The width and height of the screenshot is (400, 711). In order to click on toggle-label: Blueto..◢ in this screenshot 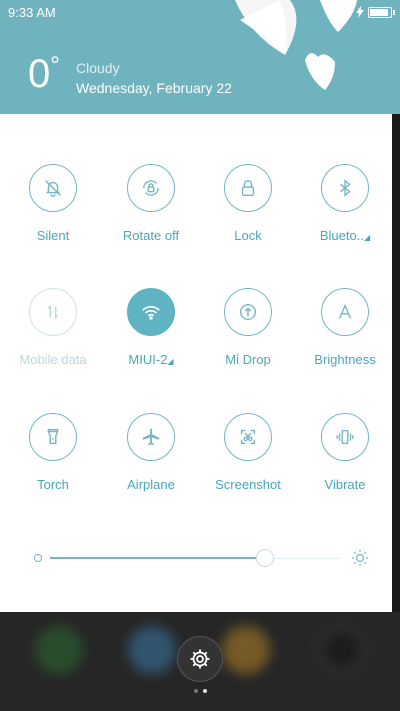, I will do `click(345, 235)`.